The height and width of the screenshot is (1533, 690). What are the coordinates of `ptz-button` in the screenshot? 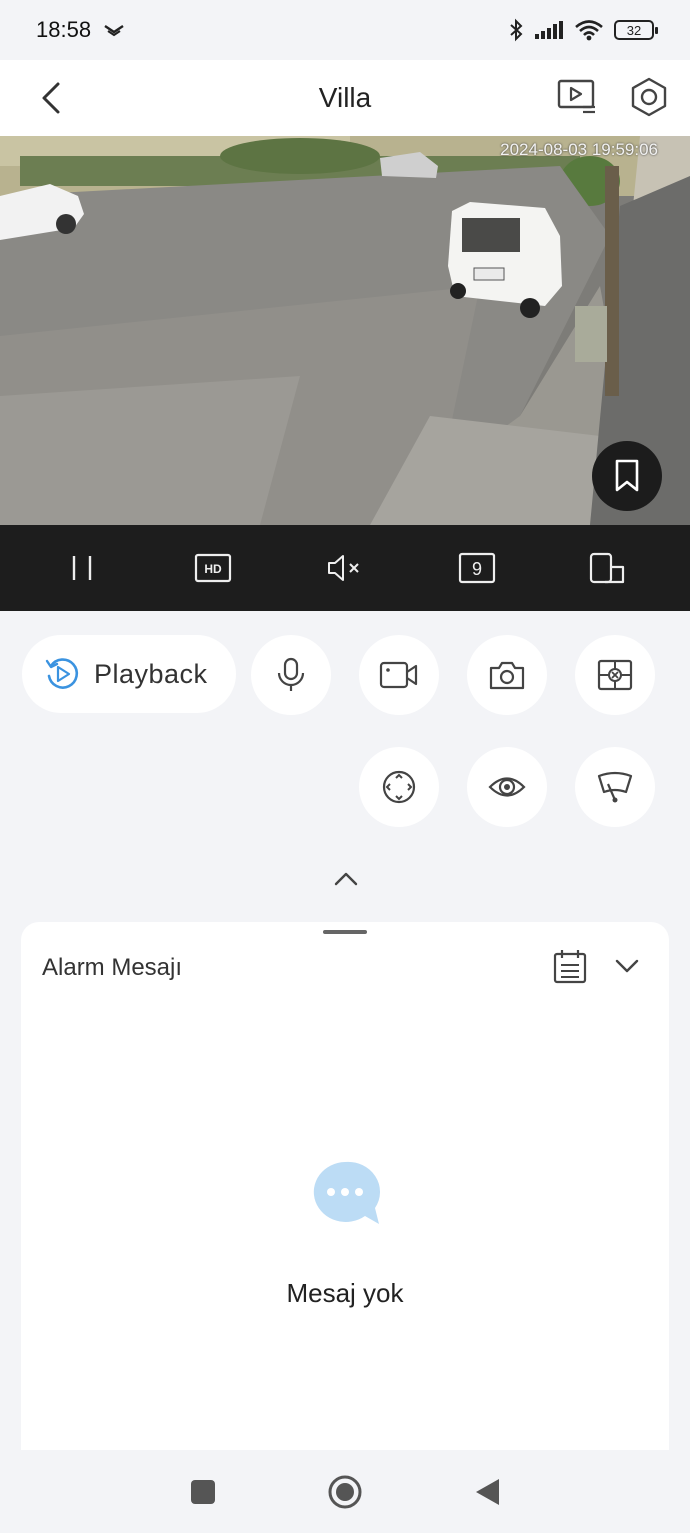 It's located at (399, 787).